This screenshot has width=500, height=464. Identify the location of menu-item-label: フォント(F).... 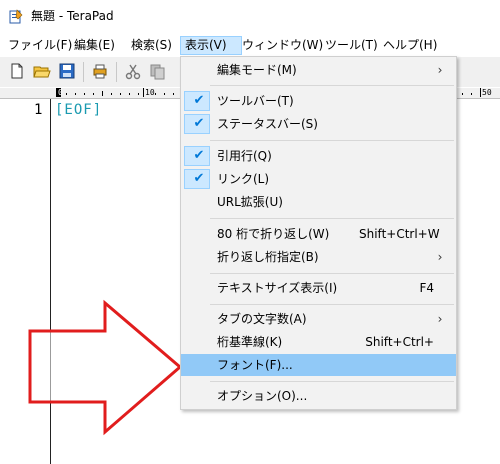
(255, 365).